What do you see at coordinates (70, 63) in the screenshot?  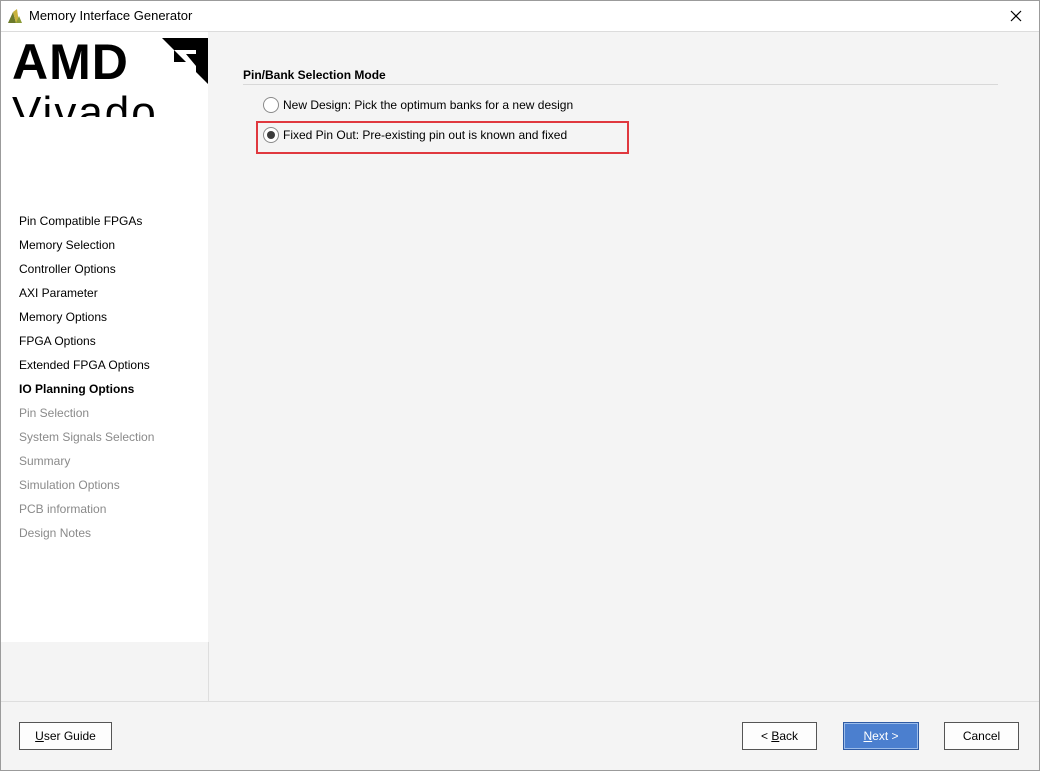 I see `logo-brand-text: AMD` at bounding box center [70, 63].